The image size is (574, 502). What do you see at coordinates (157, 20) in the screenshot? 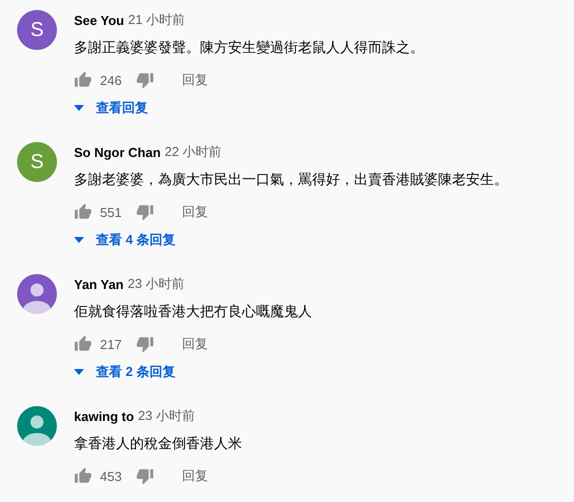
I see `comment-time: 21 小时前` at bounding box center [157, 20].